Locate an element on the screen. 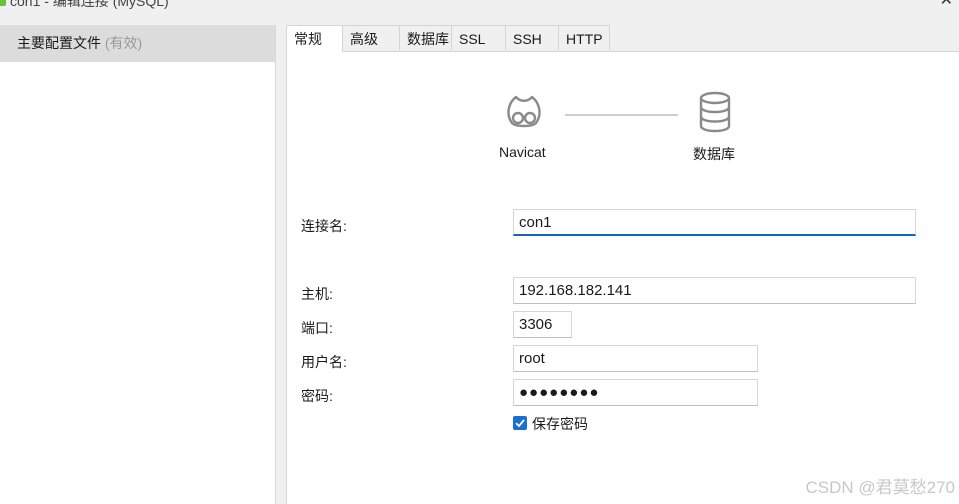 This screenshot has width=959, height=504. sidebar-item-label: 主要配置文件 is located at coordinates (59, 43).